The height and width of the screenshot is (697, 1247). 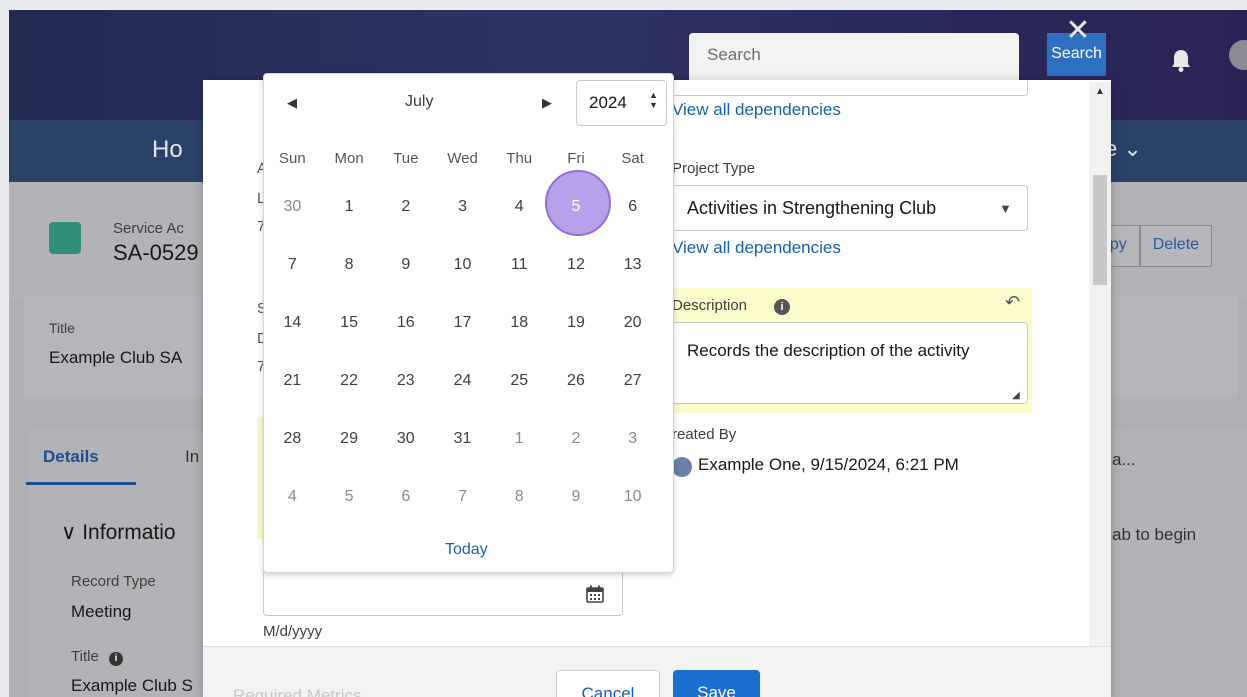 I want to click on calendar-day: 15, so click(x=349, y=323).